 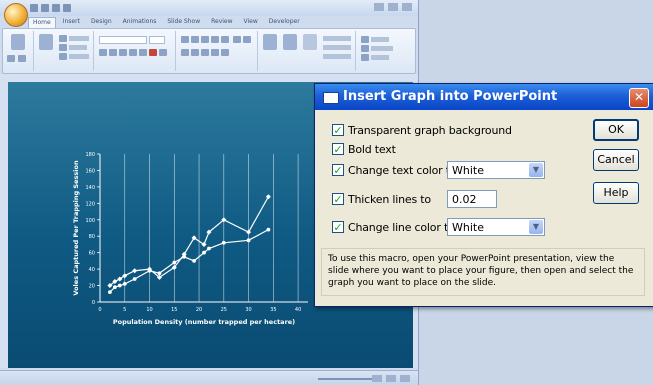 What do you see at coordinates (113, 52) in the screenshot?
I see `italic-icon` at bounding box center [113, 52].